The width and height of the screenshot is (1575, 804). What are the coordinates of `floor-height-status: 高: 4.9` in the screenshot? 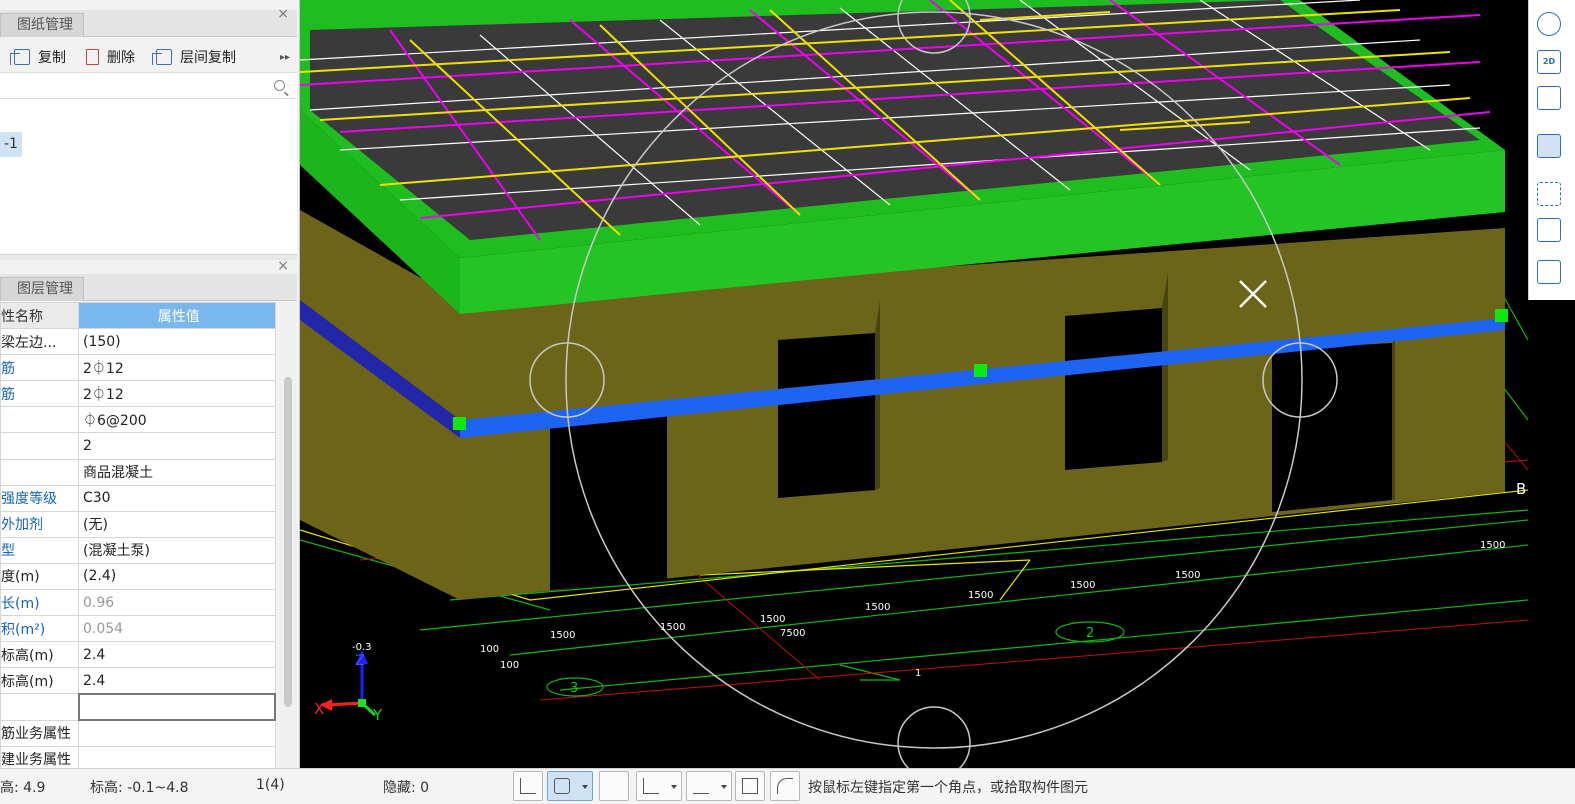 It's located at (23, 788).